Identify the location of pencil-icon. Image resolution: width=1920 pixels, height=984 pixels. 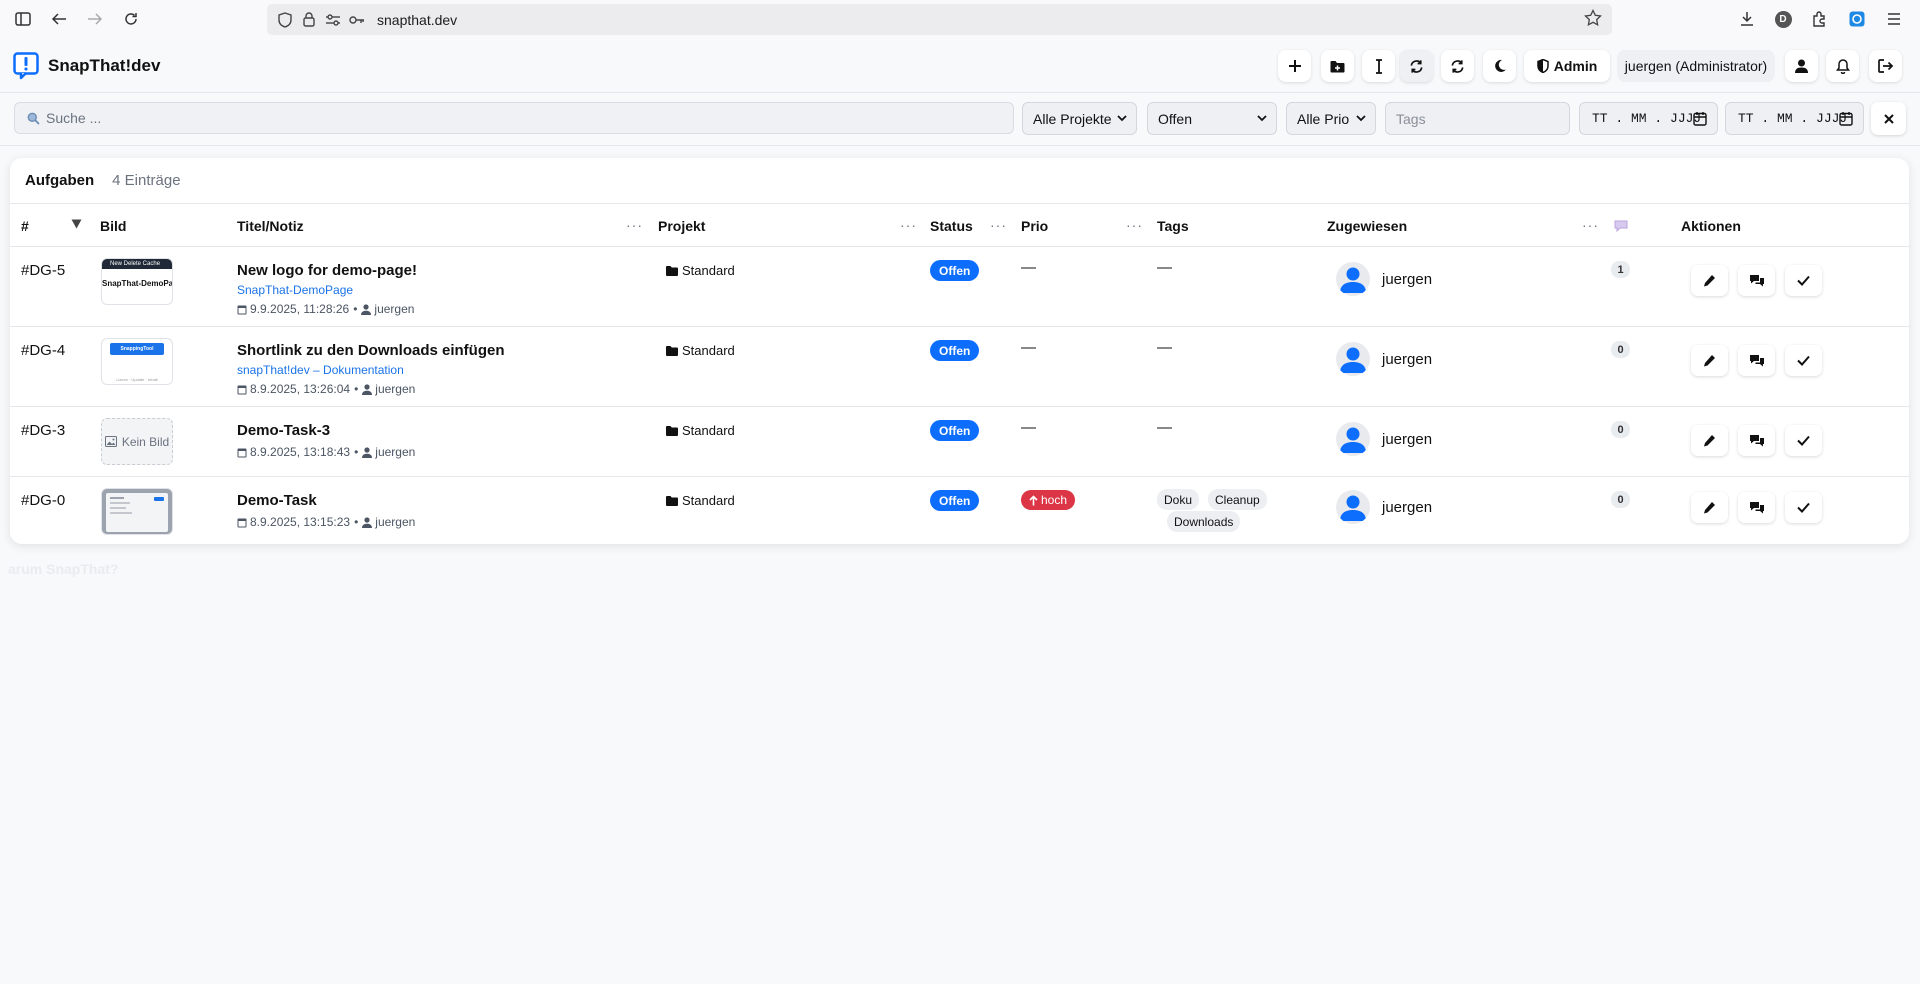
(1709, 281).